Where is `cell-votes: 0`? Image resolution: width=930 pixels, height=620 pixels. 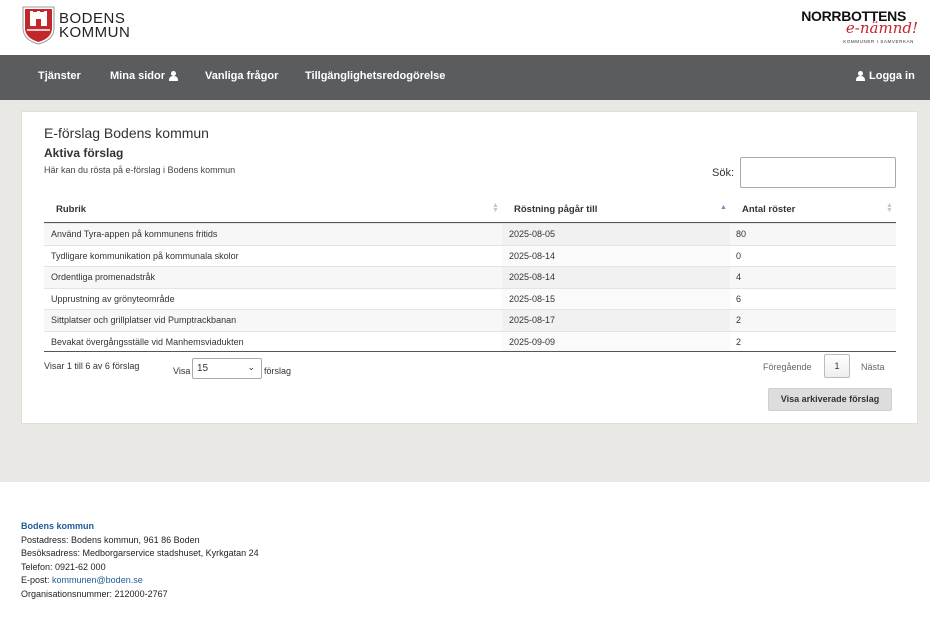
cell-votes: 0 is located at coordinates (739, 255).